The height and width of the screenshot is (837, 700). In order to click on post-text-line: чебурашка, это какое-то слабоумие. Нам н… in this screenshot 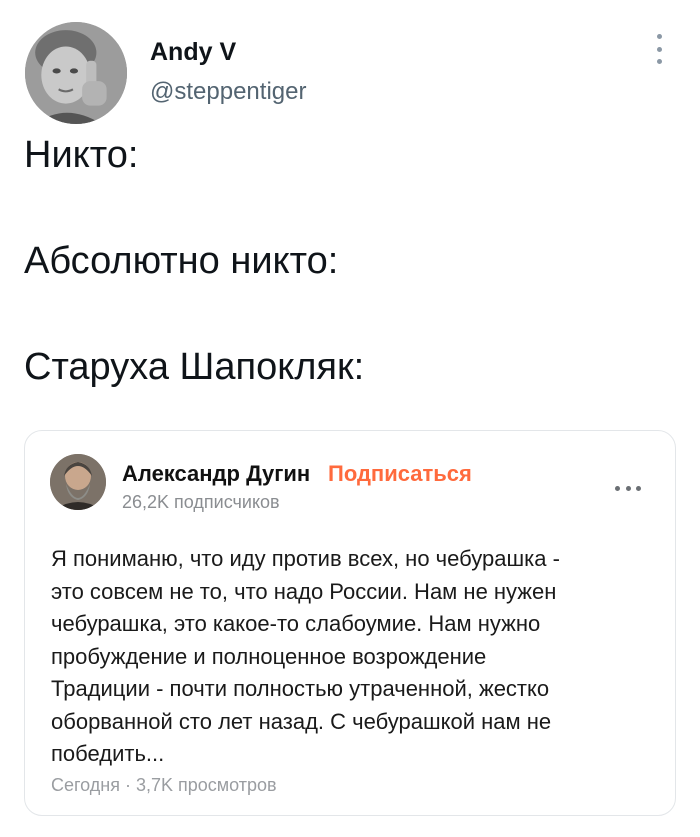, I will do `click(296, 623)`.